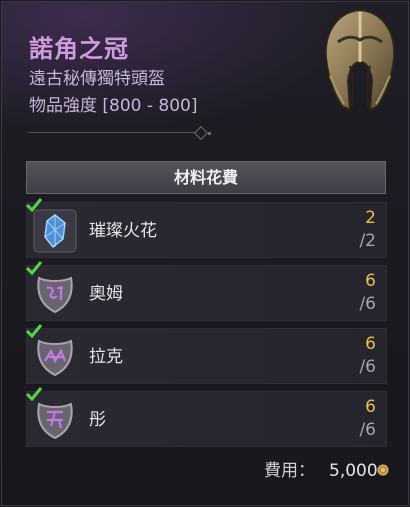  What do you see at coordinates (209, 133) in the screenshot?
I see `divider-dot` at bounding box center [209, 133].